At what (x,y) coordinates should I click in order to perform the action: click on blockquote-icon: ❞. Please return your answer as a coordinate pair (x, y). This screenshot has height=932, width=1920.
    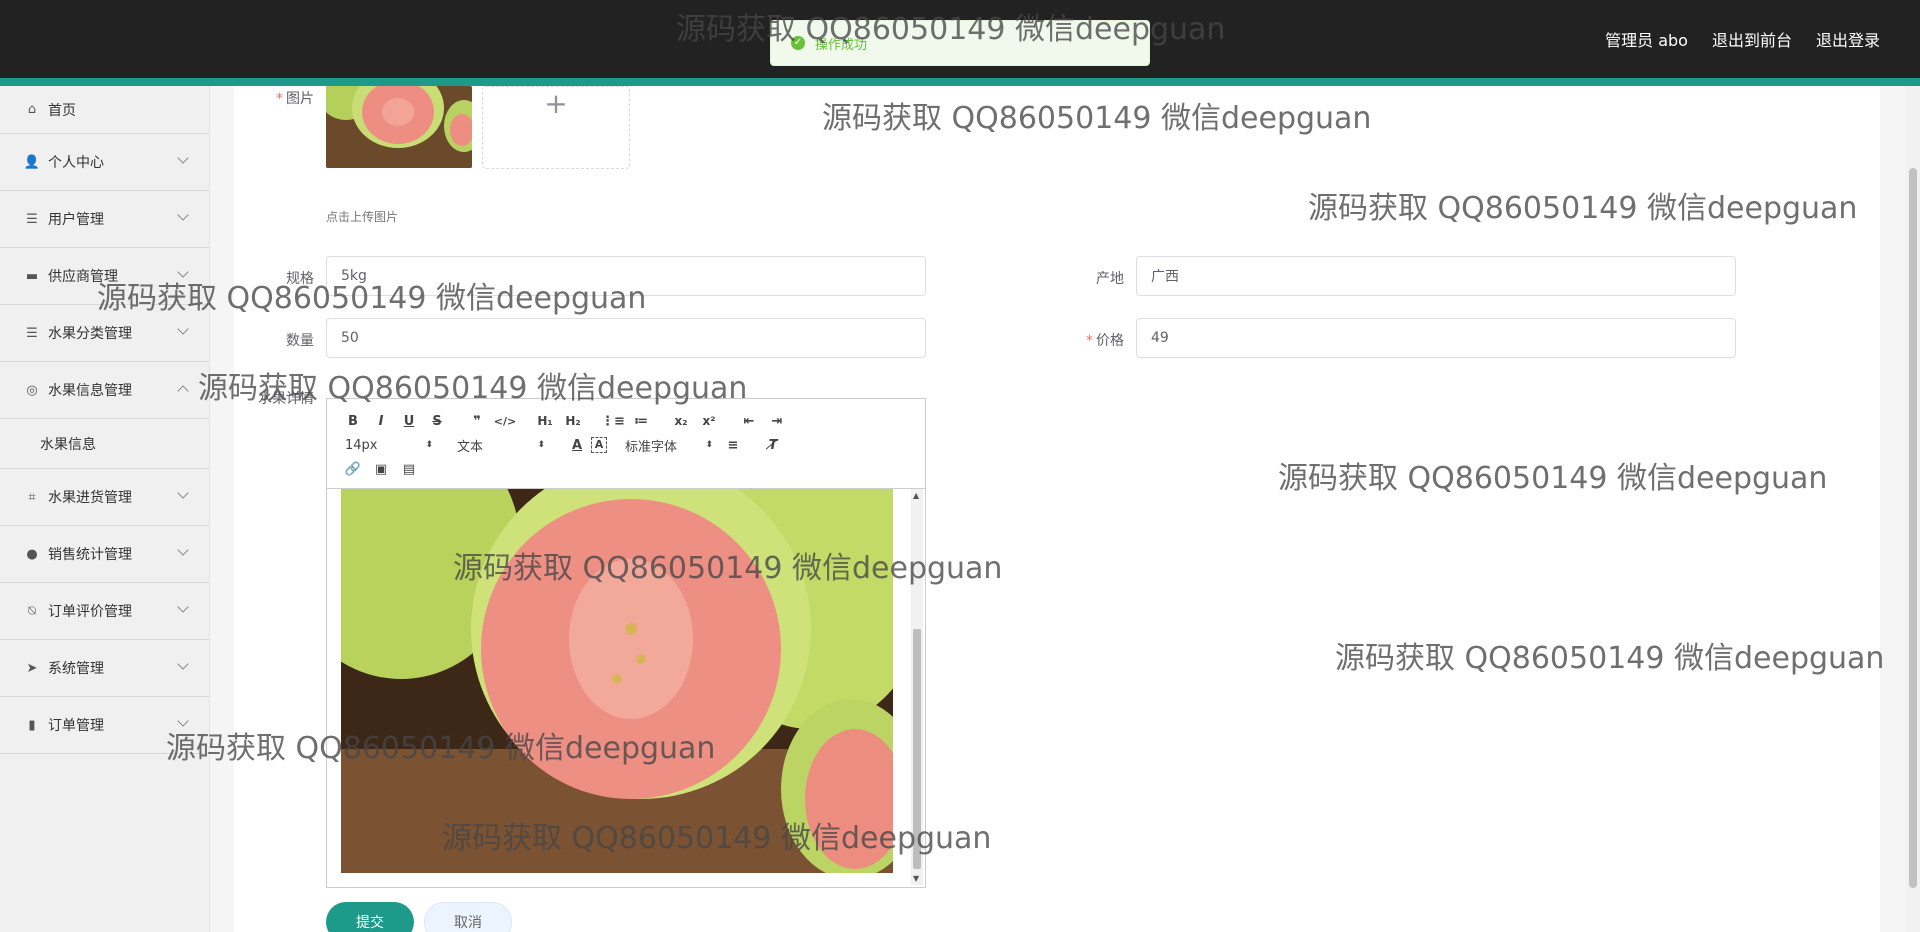
    Looking at the image, I should click on (477, 421).